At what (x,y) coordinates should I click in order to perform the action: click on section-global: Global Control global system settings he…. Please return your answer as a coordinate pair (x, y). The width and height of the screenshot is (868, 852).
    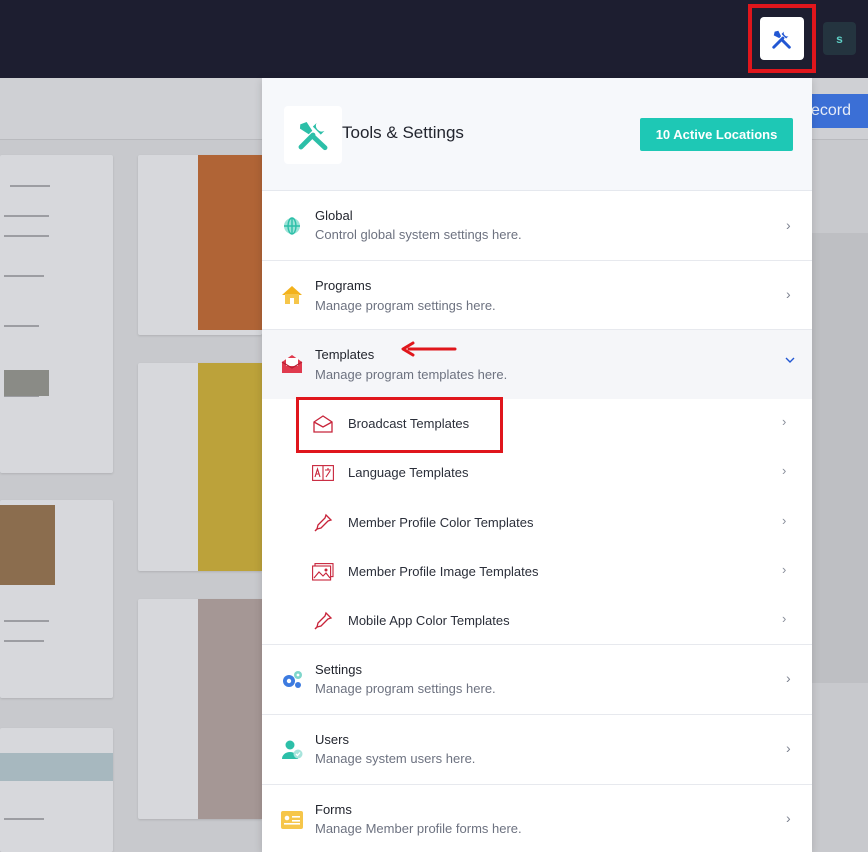
    Looking at the image, I should click on (537, 226).